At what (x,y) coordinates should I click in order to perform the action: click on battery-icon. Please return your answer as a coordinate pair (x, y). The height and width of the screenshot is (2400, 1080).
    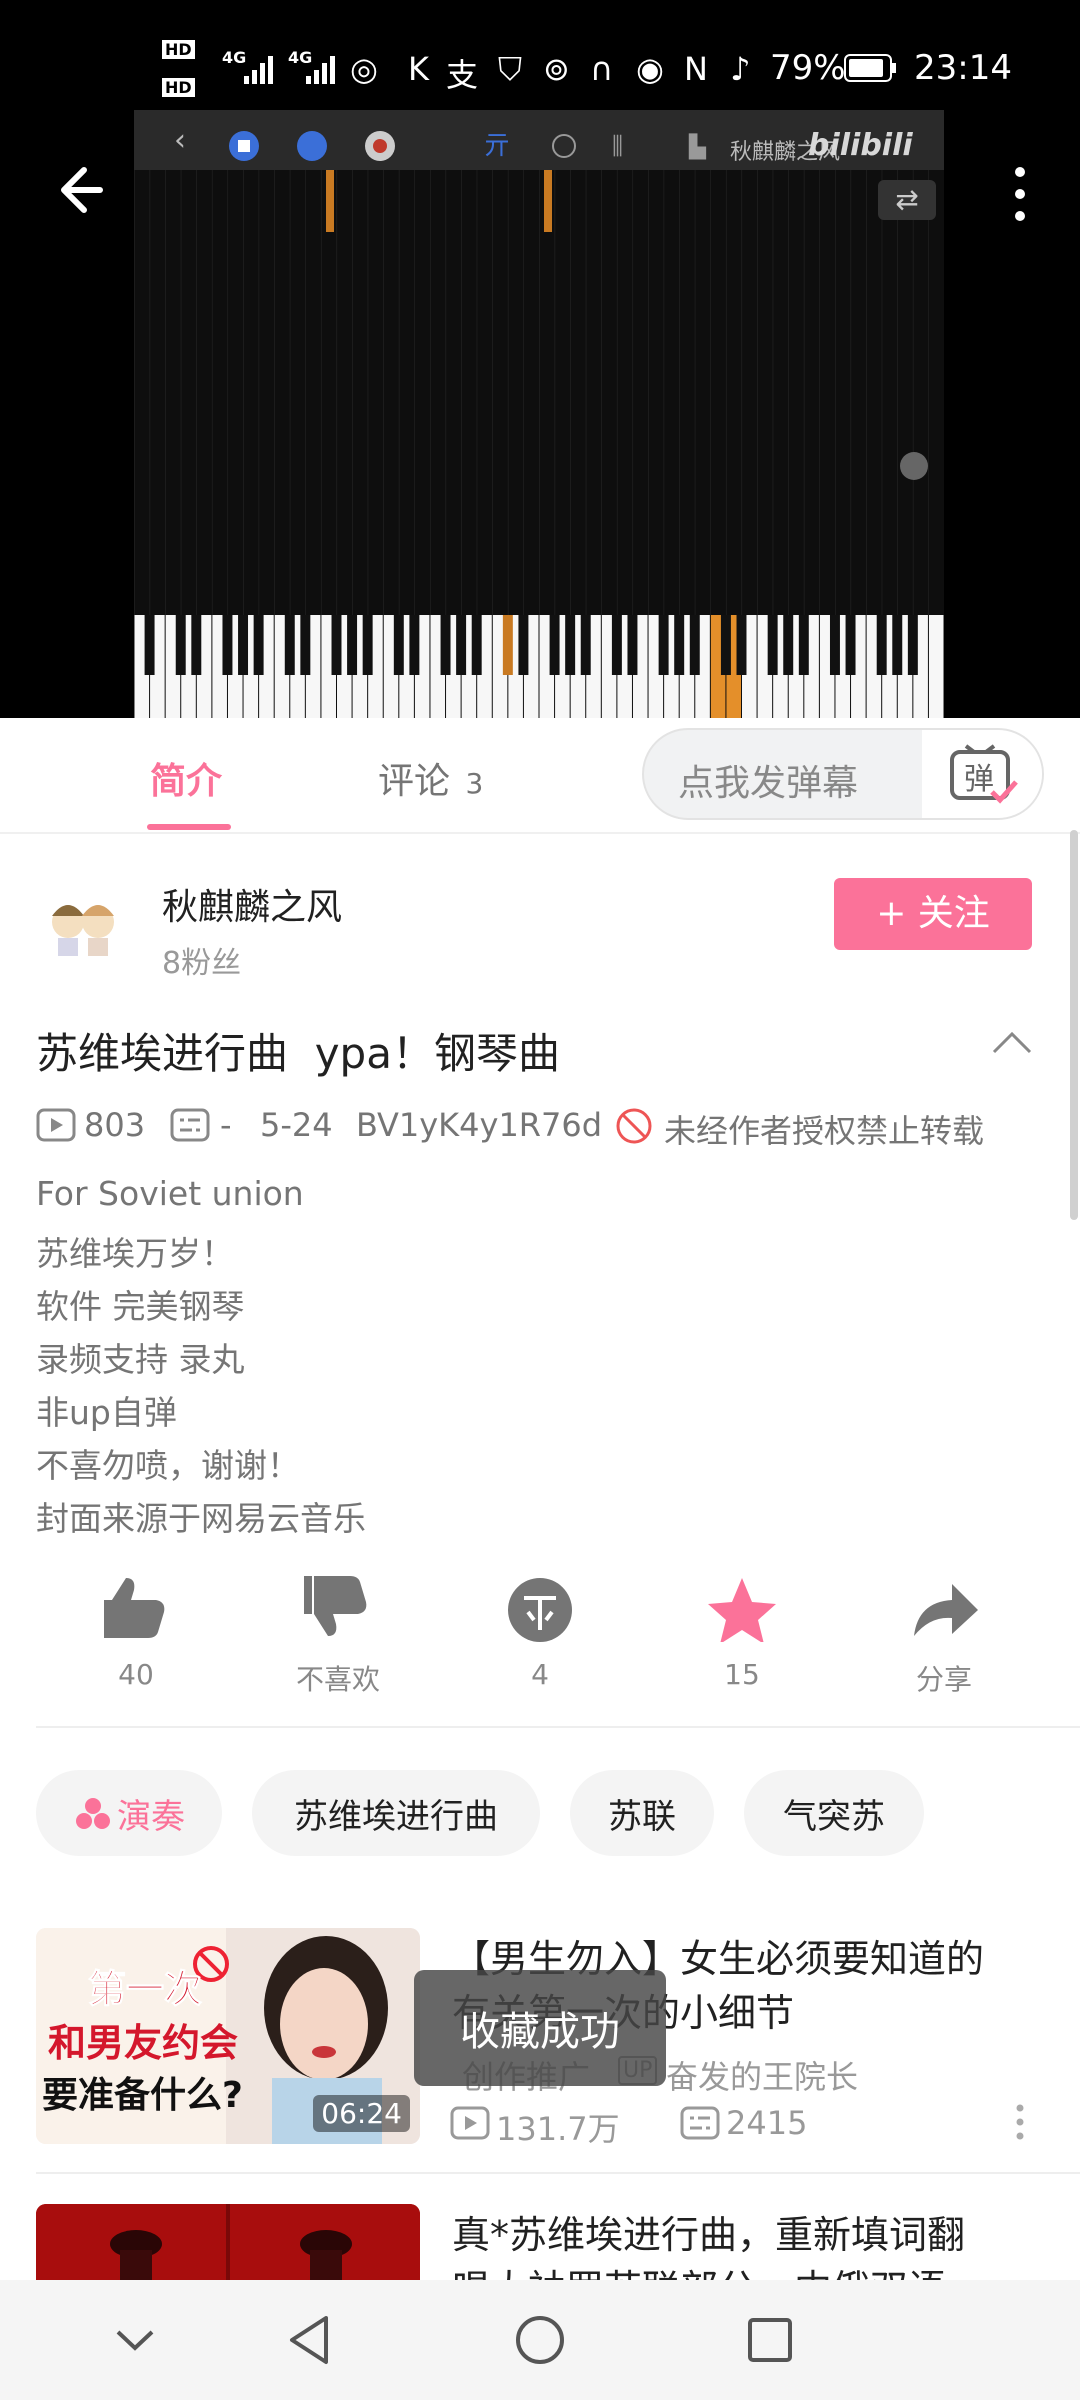
    Looking at the image, I should click on (870, 68).